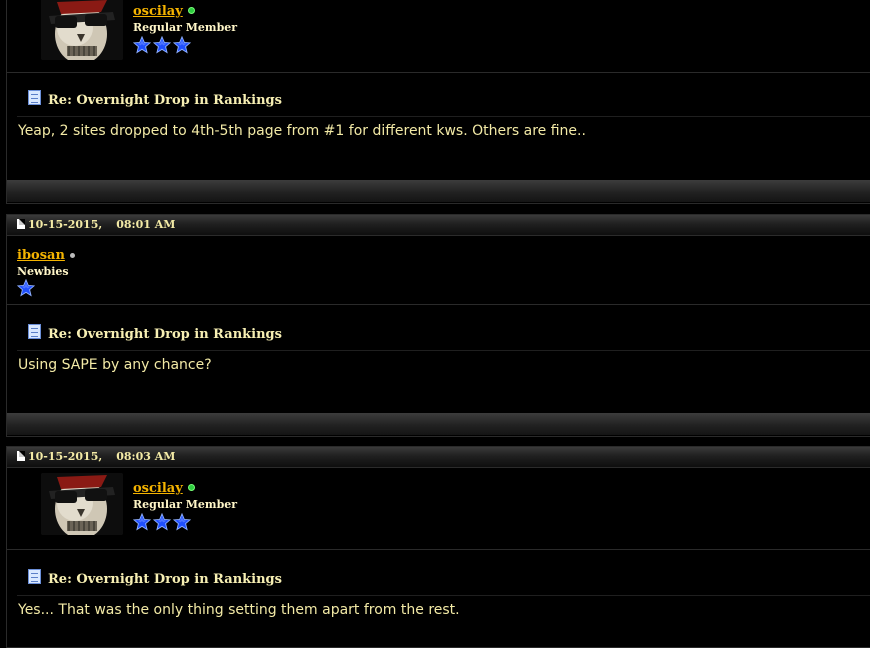  What do you see at coordinates (443, 334) in the screenshot?
I see `post-2-title-row: Re: Overnight Drop in Rankings` at bounding box center [443, 334].